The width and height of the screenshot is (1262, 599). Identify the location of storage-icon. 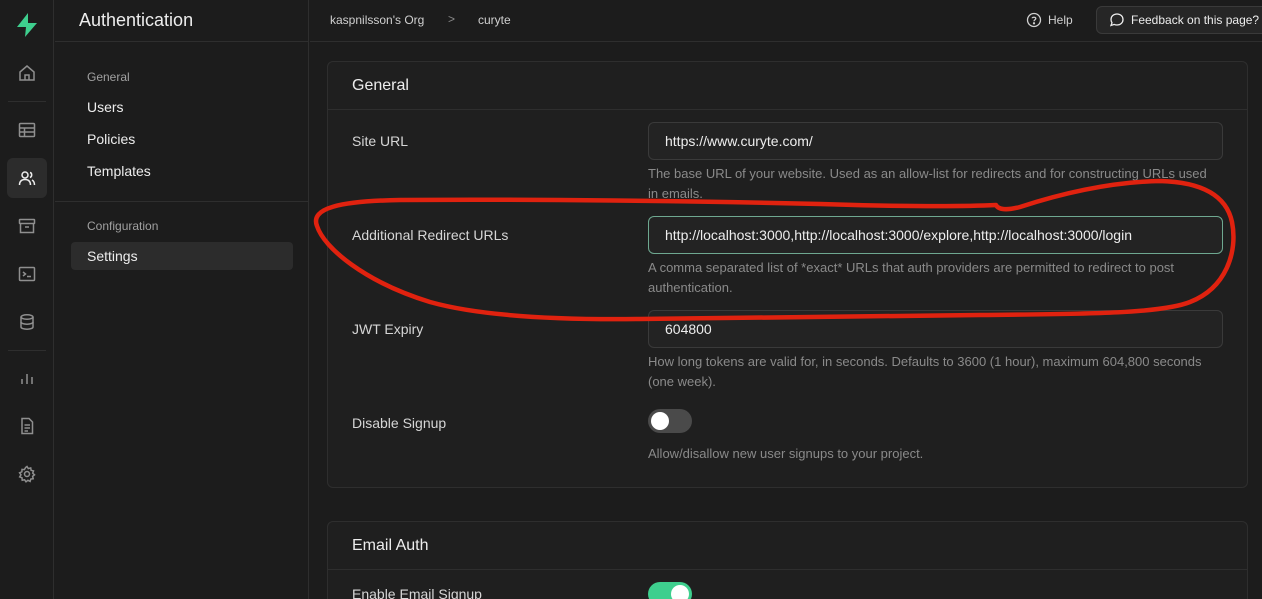
(27, 226).